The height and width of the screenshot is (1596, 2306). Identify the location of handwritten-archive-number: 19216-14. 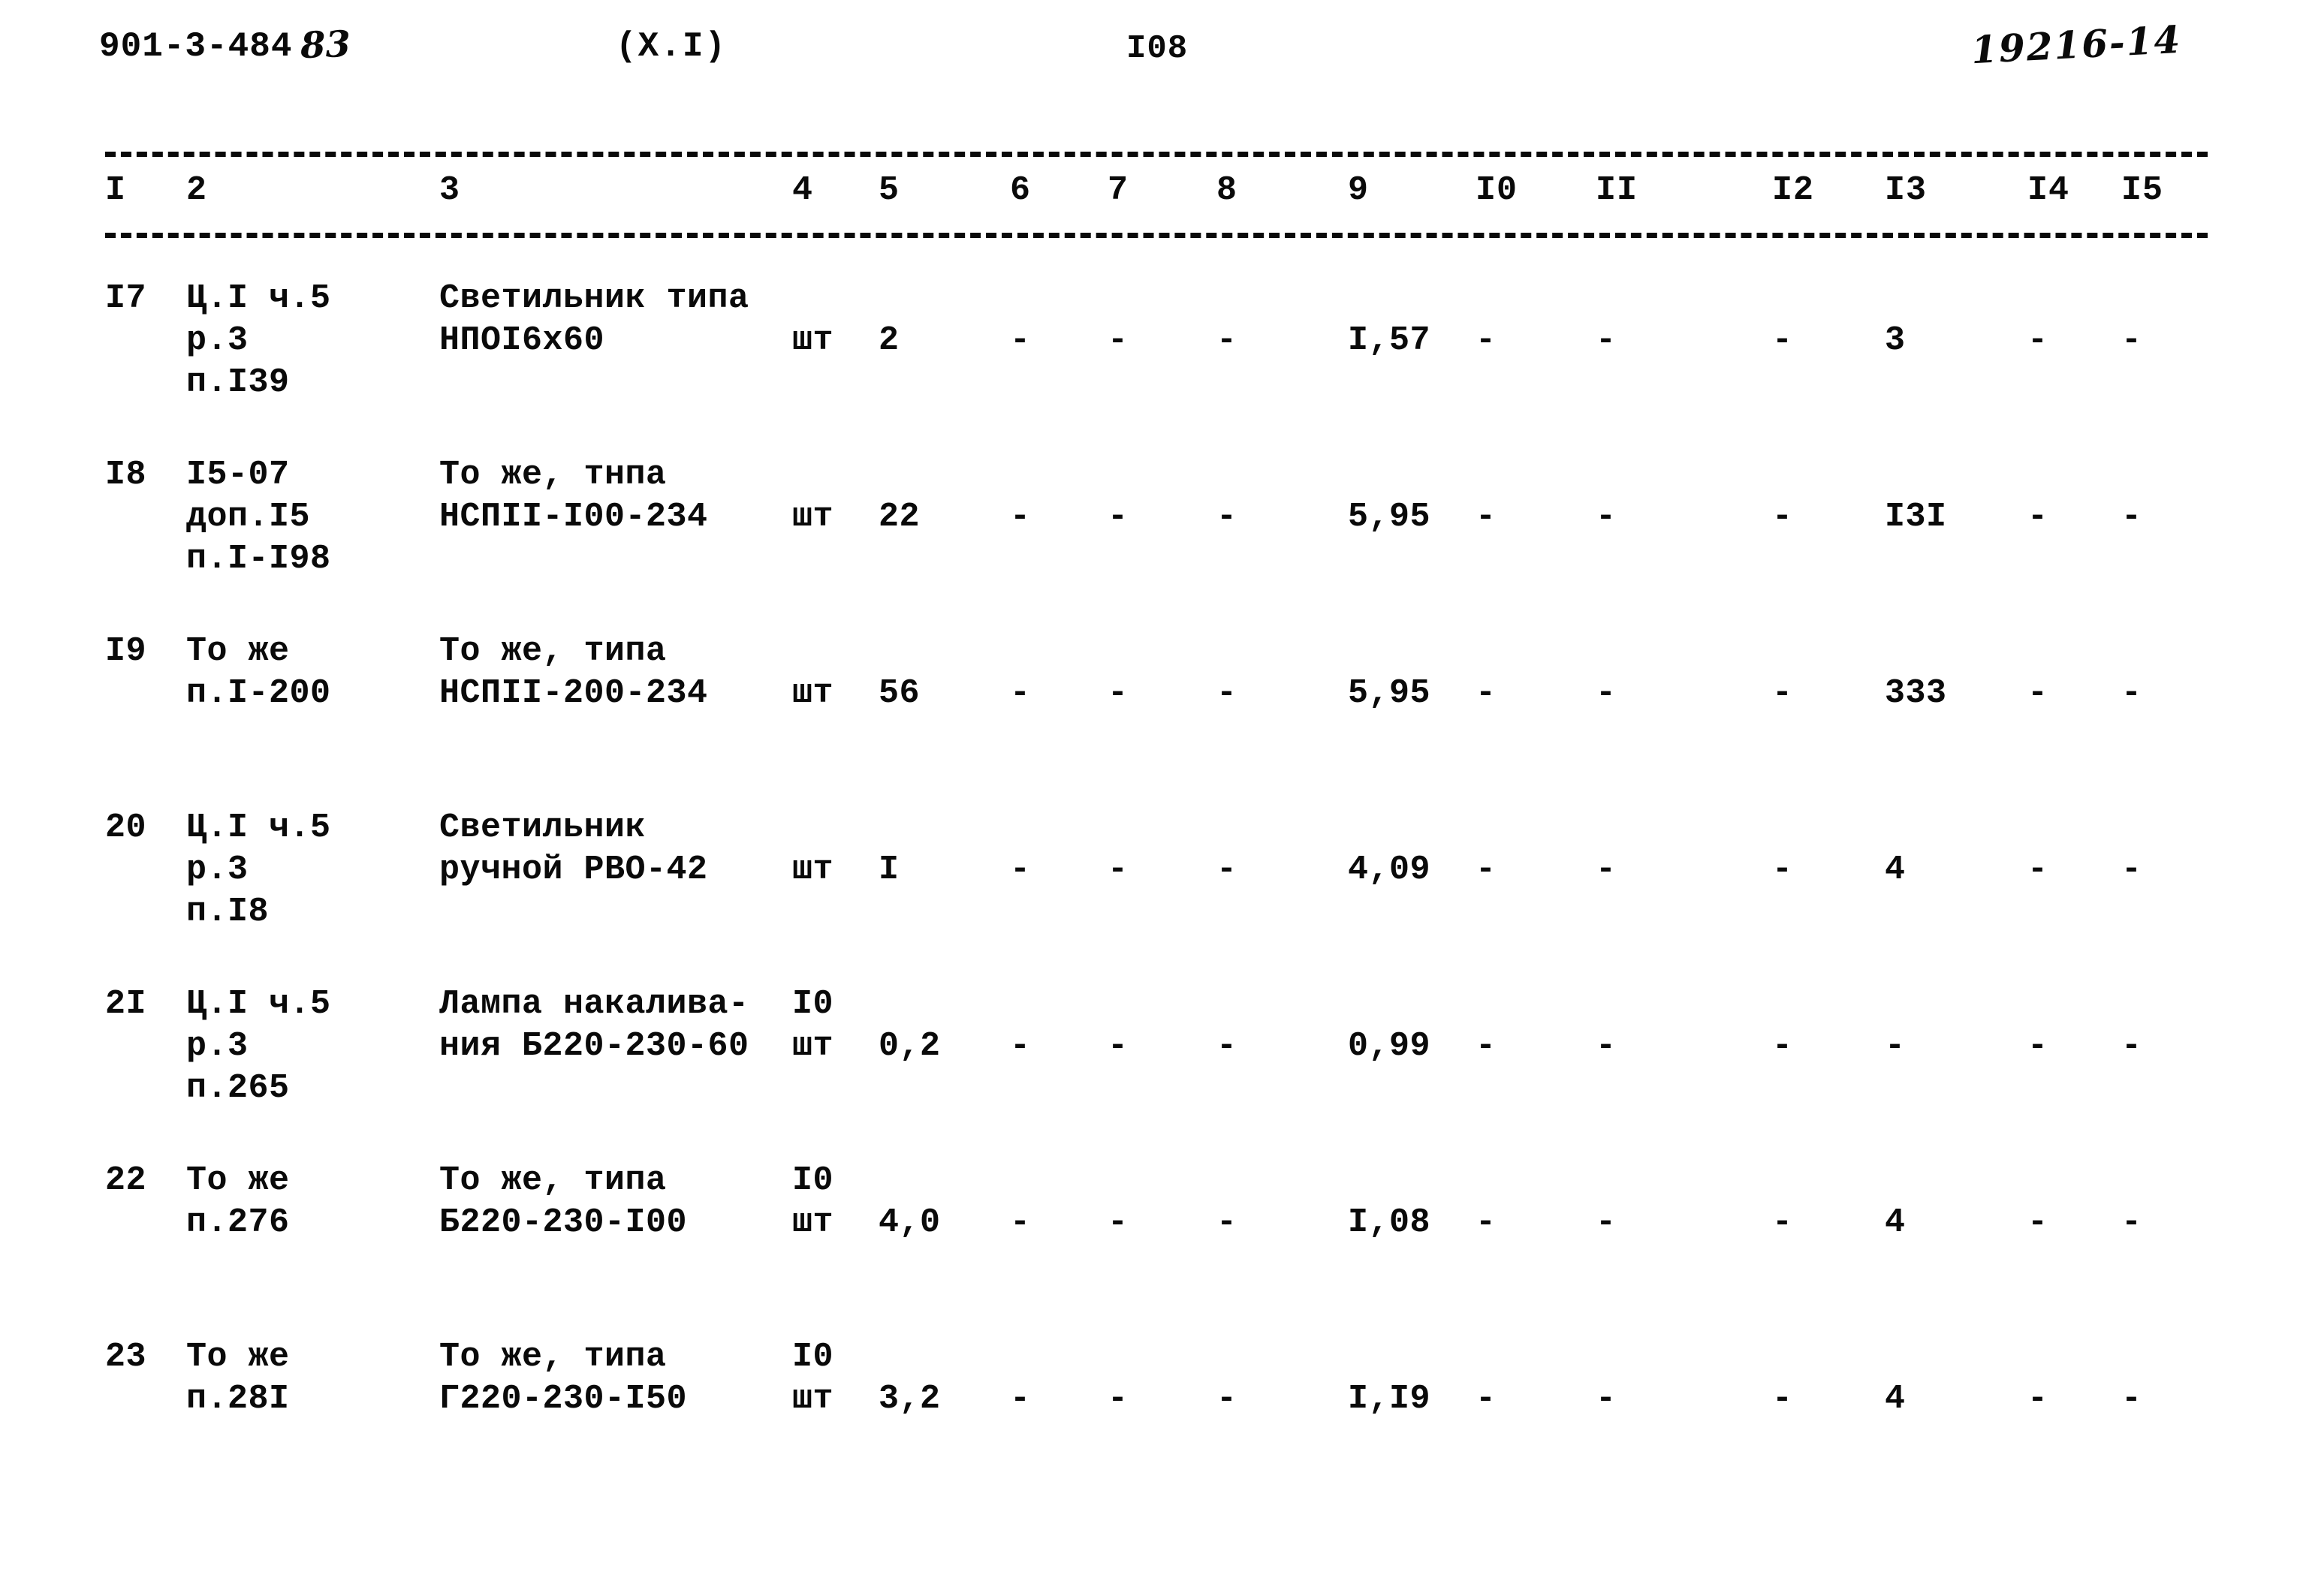
(2076, 45).